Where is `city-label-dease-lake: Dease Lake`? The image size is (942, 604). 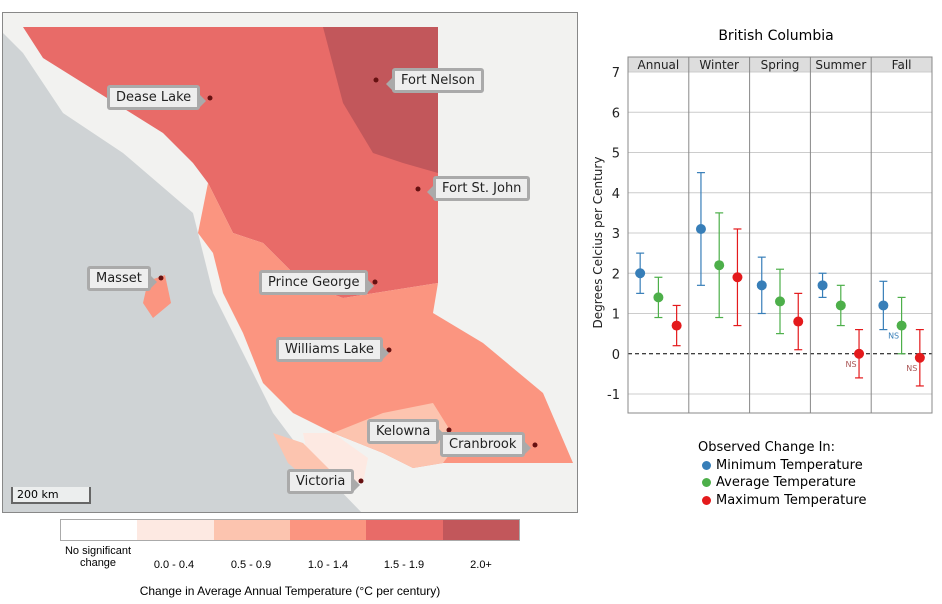 city-label-dease-lake: Dease Lake is located at coordinates (157, 97).